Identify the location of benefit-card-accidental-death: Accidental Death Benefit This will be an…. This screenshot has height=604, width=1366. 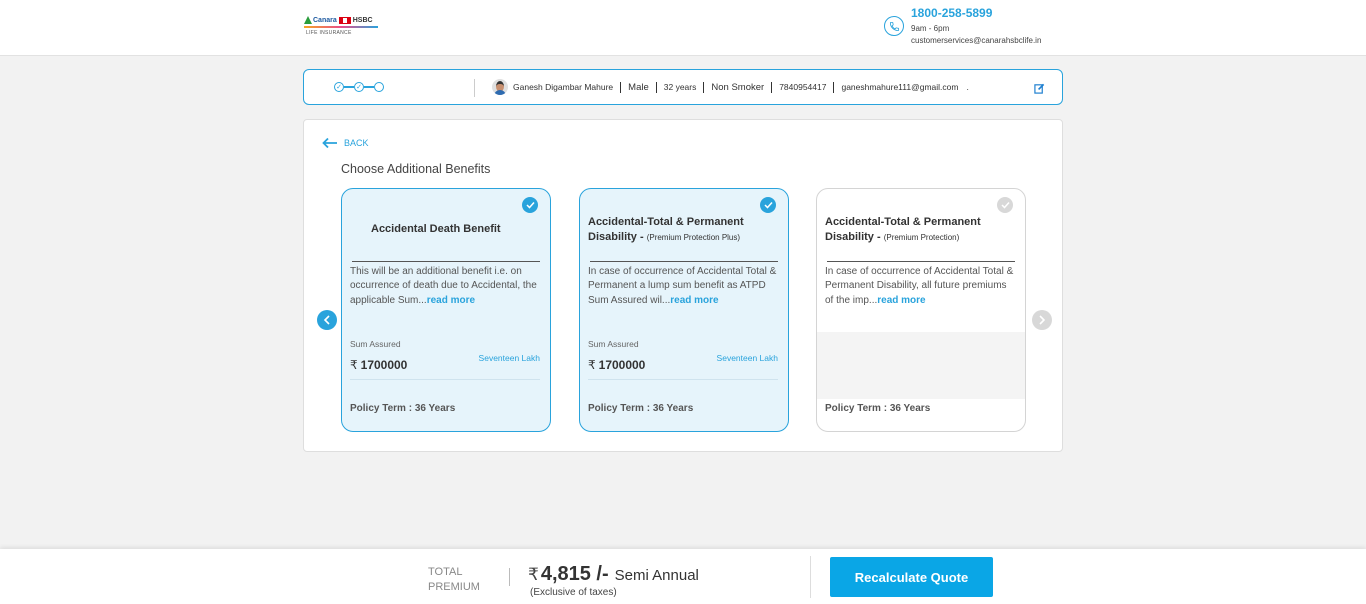
(446, 310).